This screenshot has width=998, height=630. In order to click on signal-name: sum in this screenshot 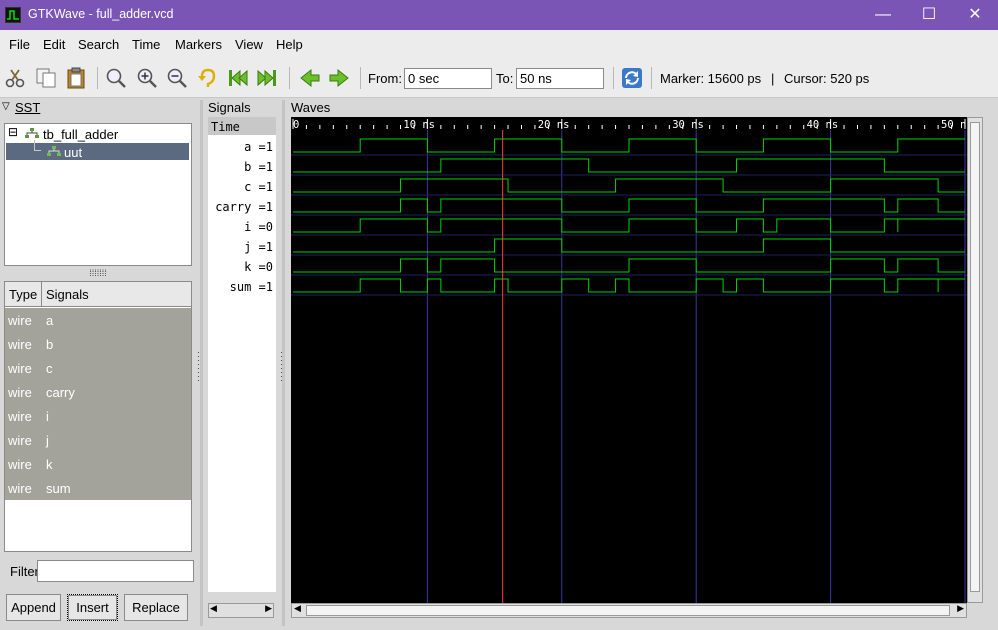, I will do `click(58, 488)`.